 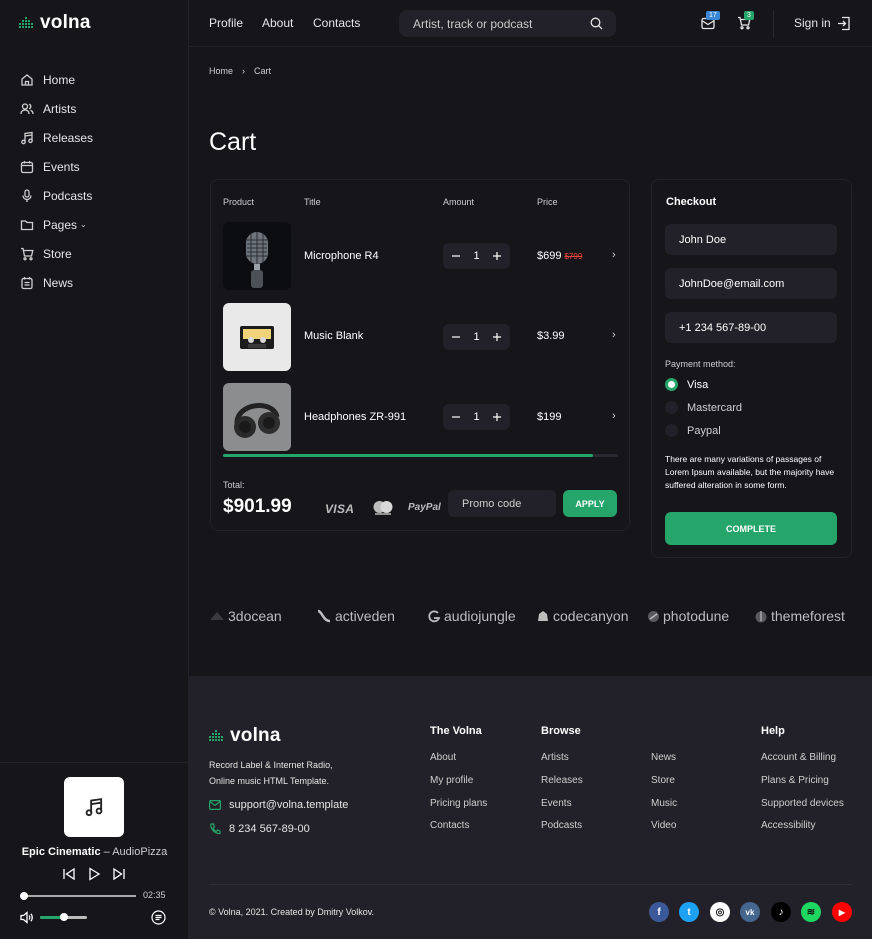 What do you see at coordinates (69, 874) in the screenshot?
I see `previous-icon` at bounding box center [69, 874].